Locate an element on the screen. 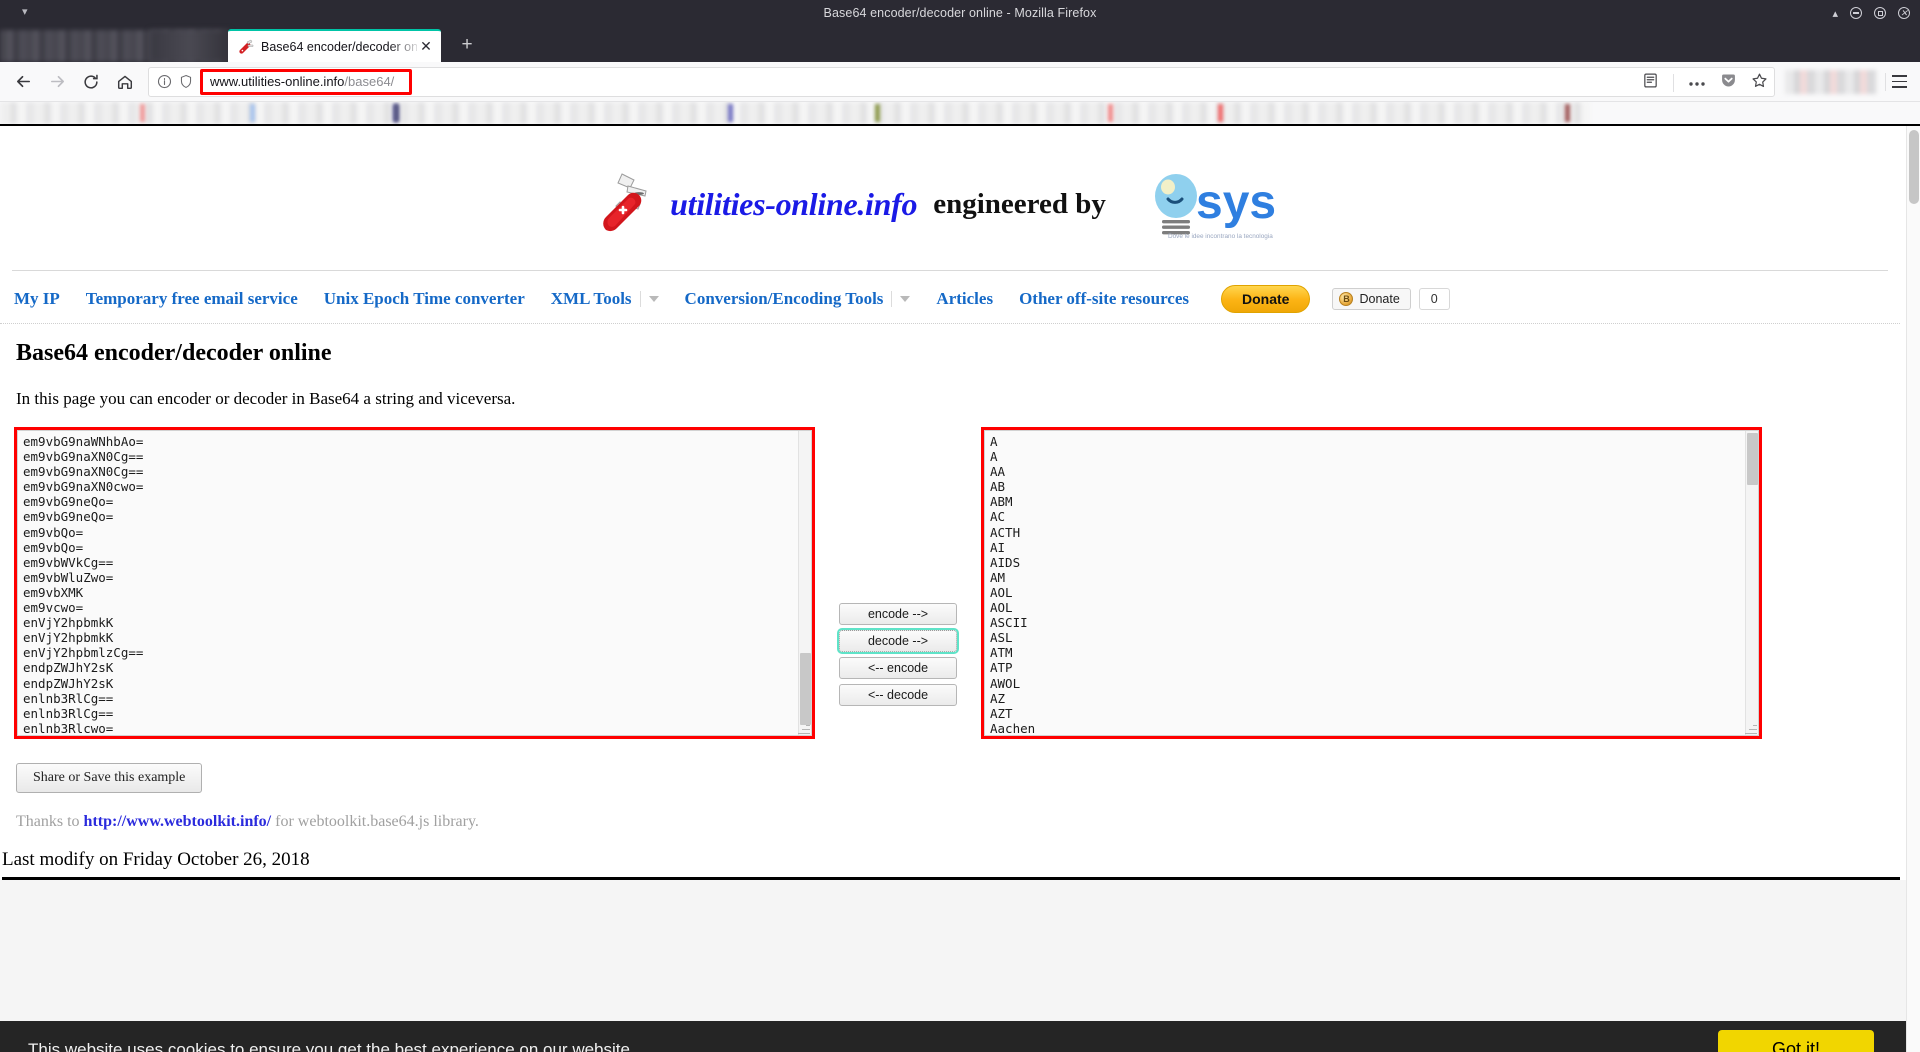 This screenshot has width=1920, height=1052. donate-button: Donate is located at coordinates (1266, 299).